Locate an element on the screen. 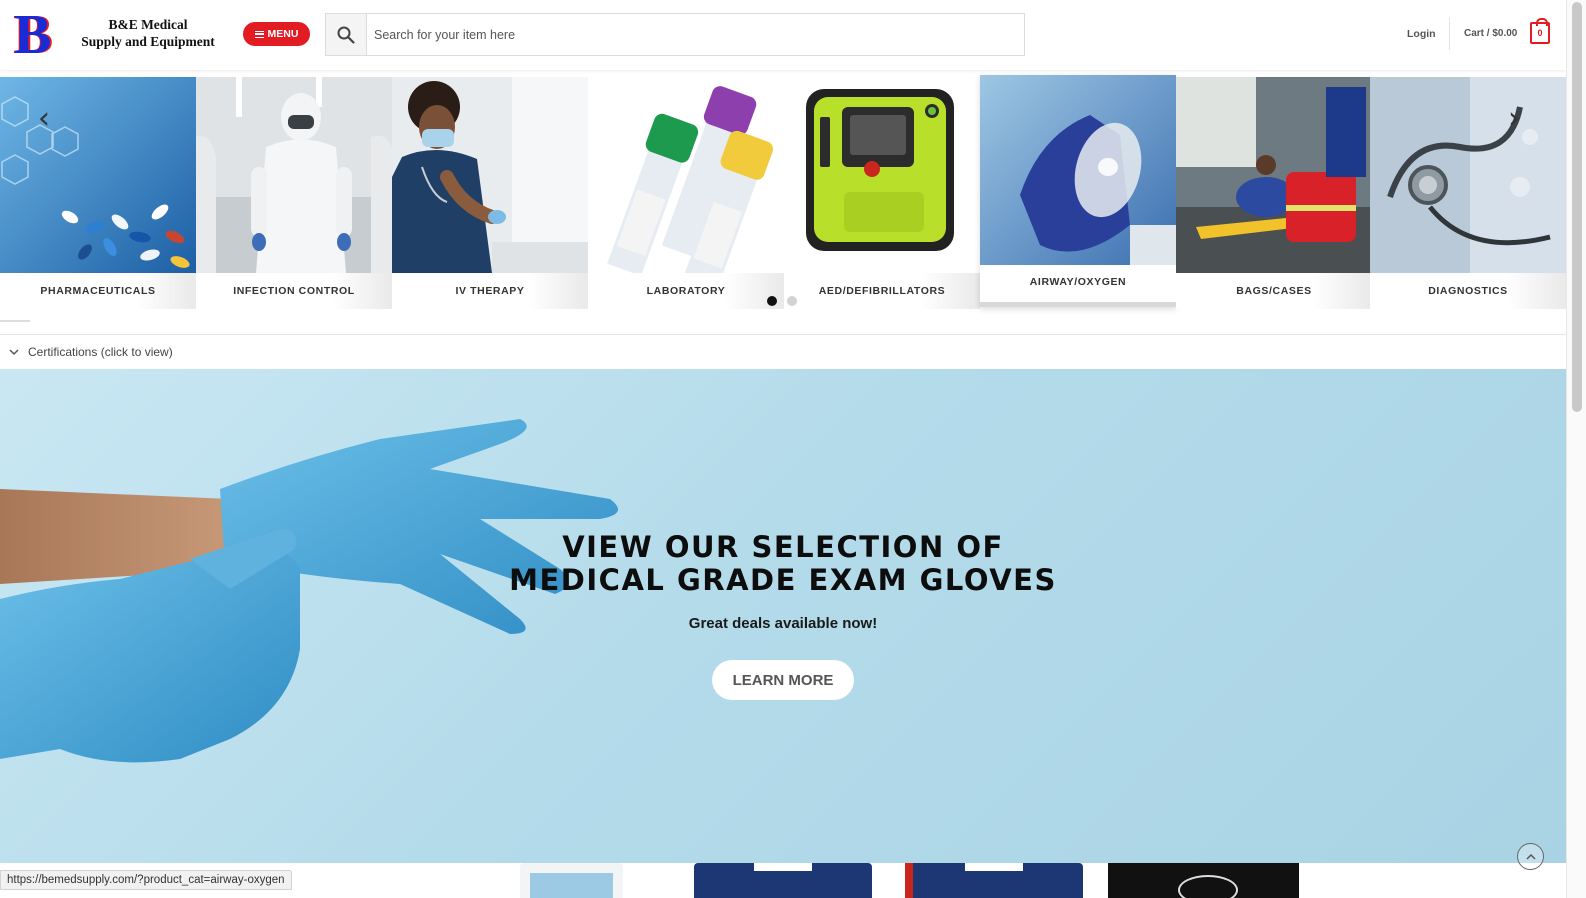 The image size is (1586, 898). back-to-top-button is located at coordinates (1530, 856).